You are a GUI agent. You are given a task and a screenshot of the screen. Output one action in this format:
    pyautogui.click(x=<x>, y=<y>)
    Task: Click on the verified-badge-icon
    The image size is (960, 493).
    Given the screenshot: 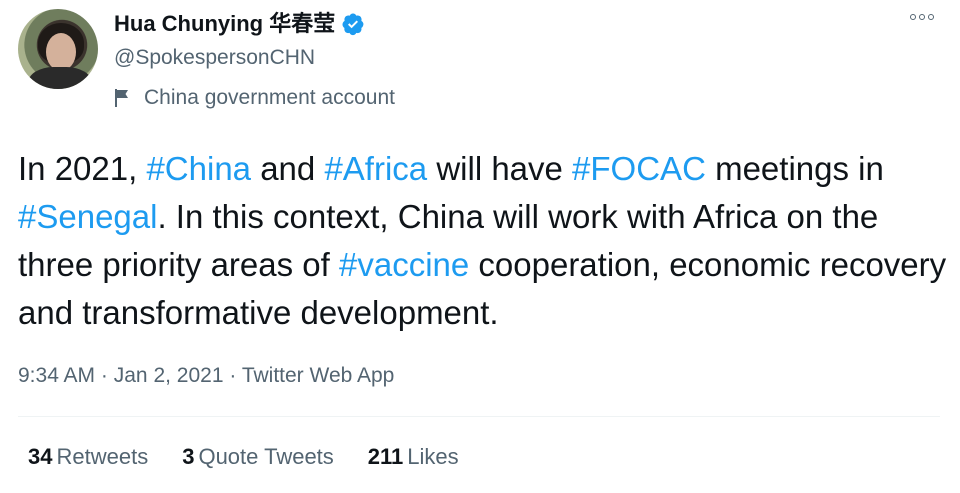 What is the action you would take?
    pyautogui.click(x=353, y=24)
    